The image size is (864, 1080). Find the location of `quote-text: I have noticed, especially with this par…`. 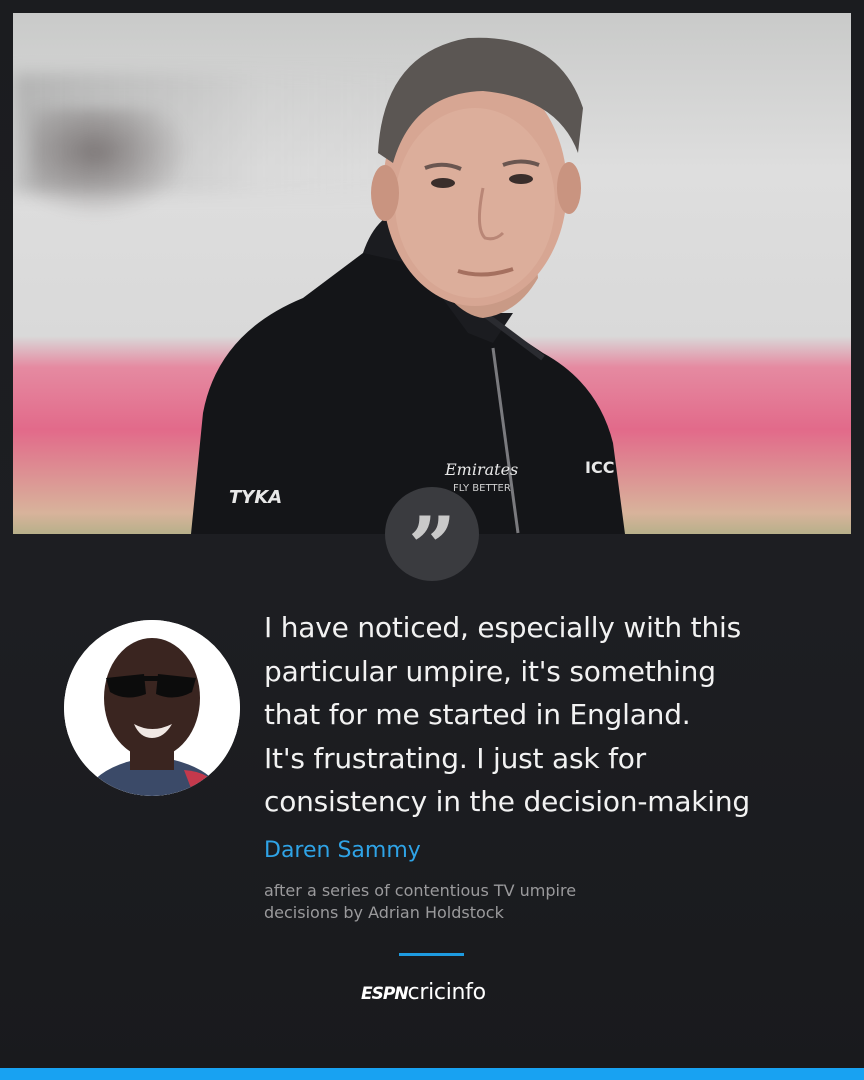

quote-text: I have noticed, especially with this par… is located at coordinates (507, 714).